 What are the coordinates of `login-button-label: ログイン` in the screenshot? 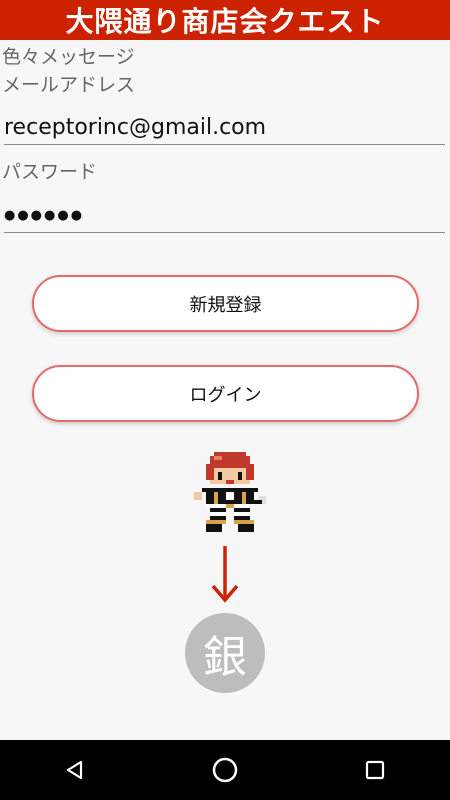 It's located at (225, 395).